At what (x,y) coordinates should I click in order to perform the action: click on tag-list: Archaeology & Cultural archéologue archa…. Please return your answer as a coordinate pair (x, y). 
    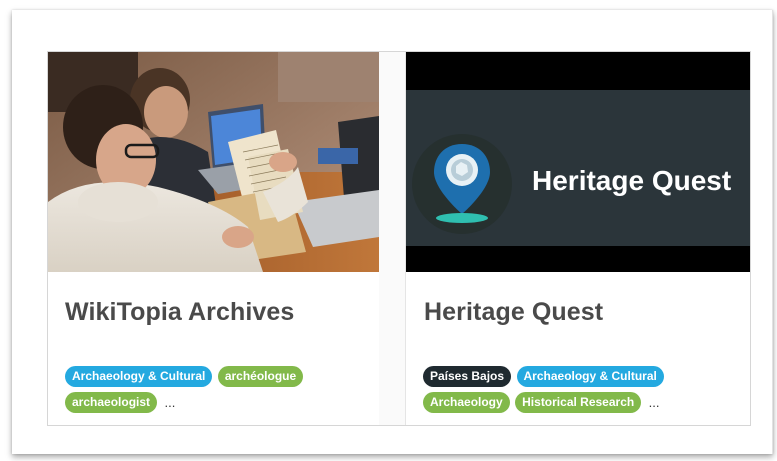
    Looking at the image, I should click on (225, 392).